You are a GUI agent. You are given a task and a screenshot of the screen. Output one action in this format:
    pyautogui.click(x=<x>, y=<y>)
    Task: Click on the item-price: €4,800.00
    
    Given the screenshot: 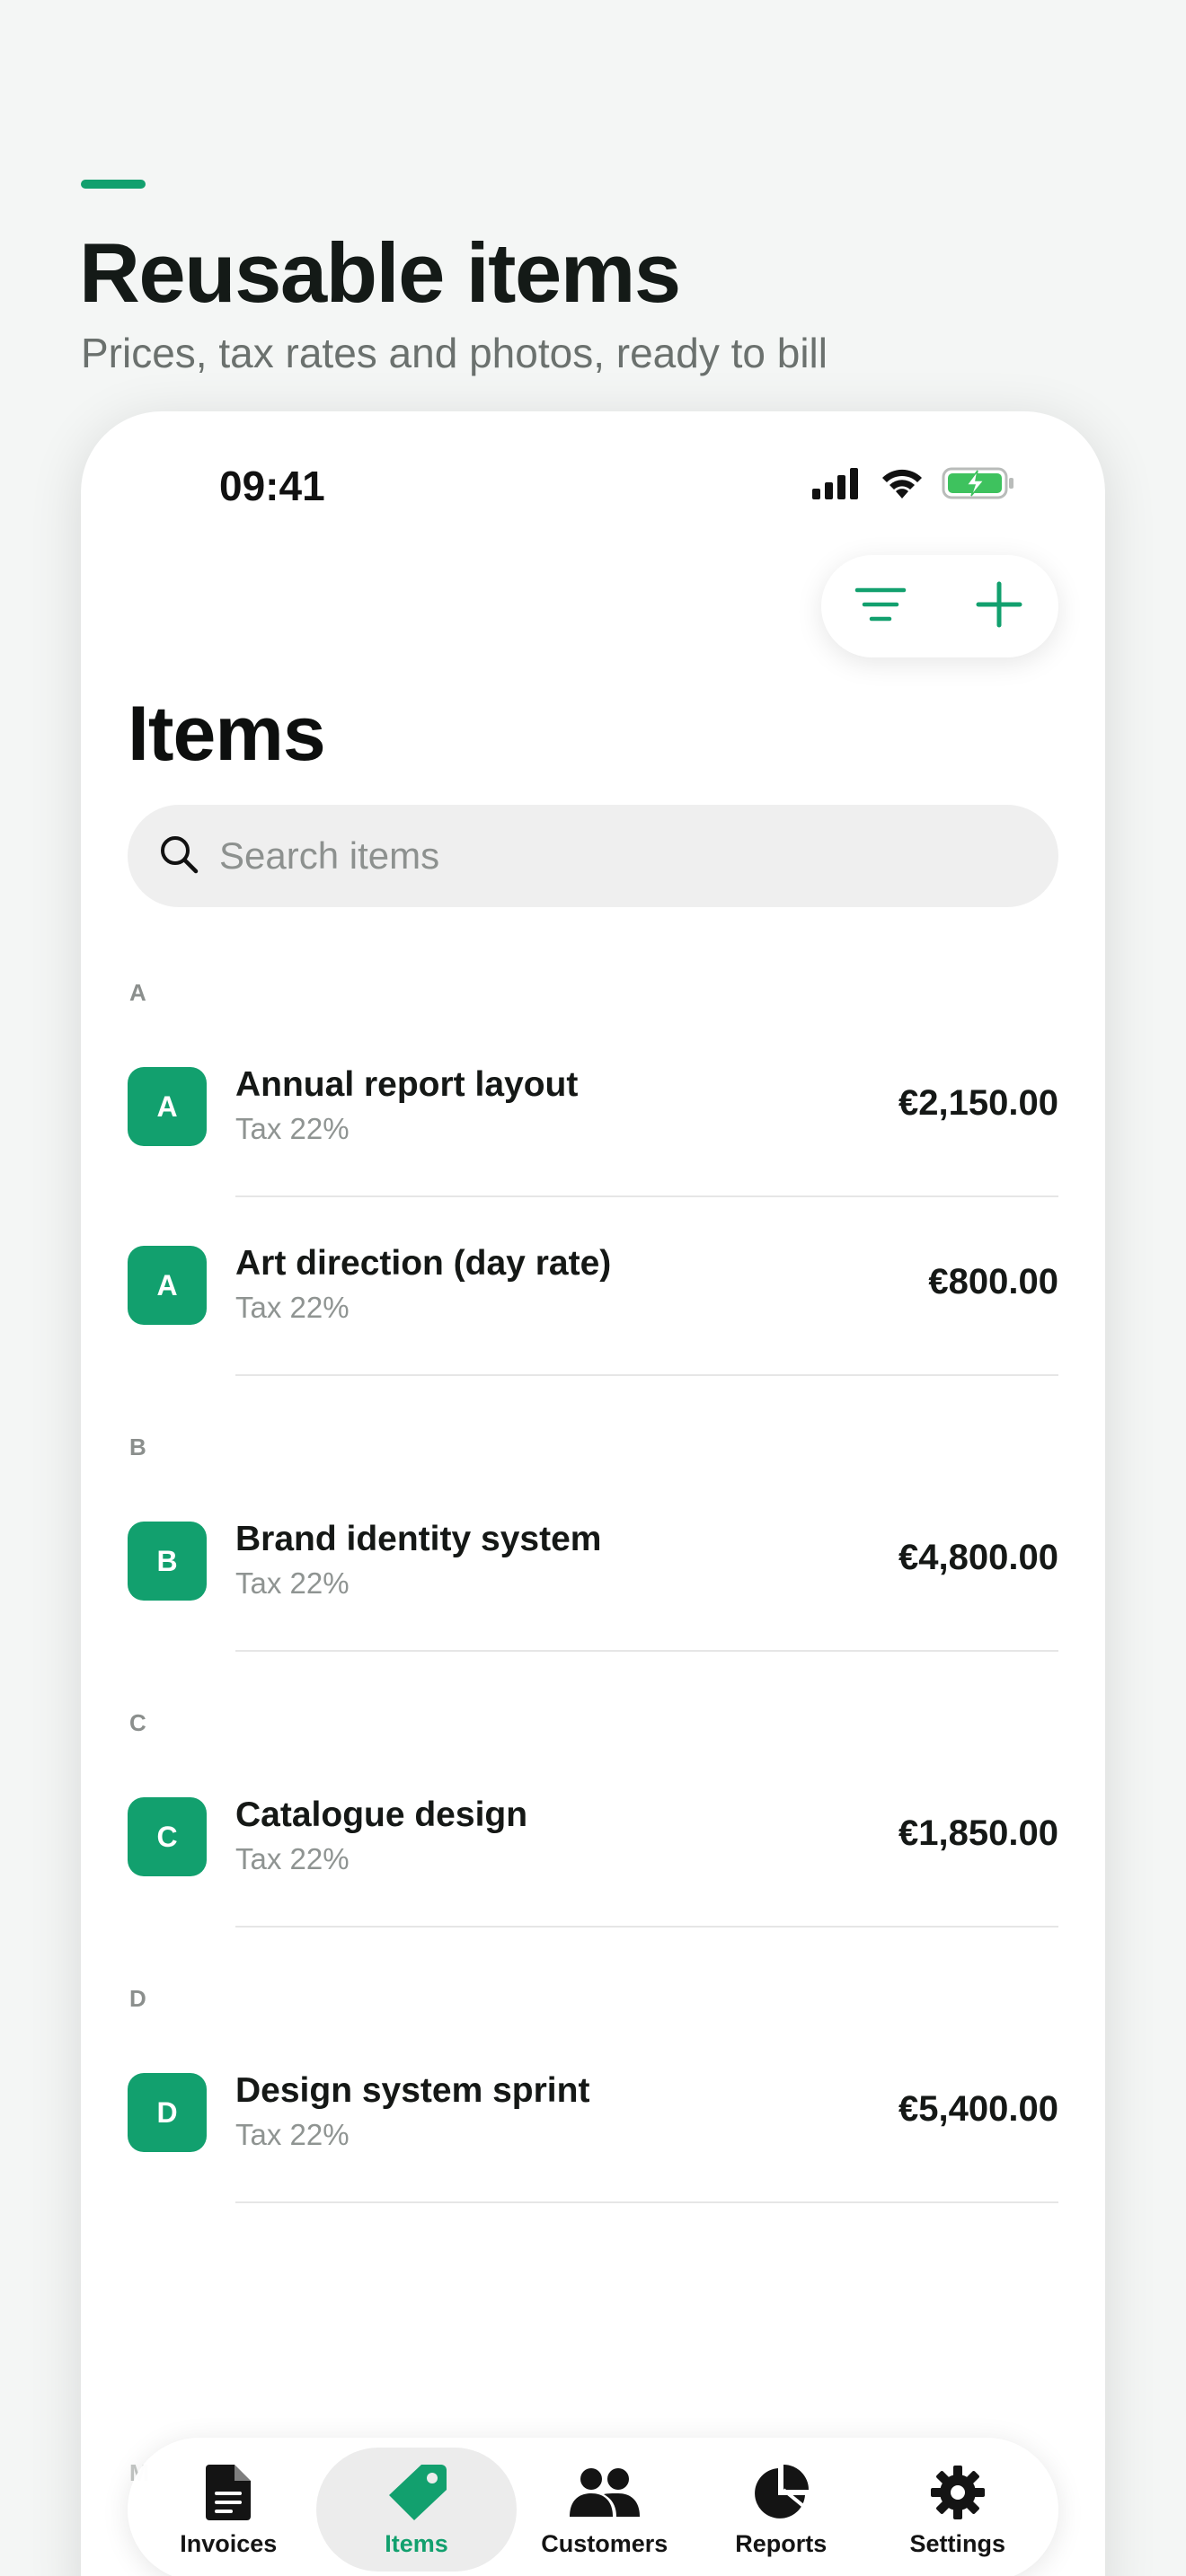 What is the action you would take?
    pyautogui.click(x=978, y=1557)
    